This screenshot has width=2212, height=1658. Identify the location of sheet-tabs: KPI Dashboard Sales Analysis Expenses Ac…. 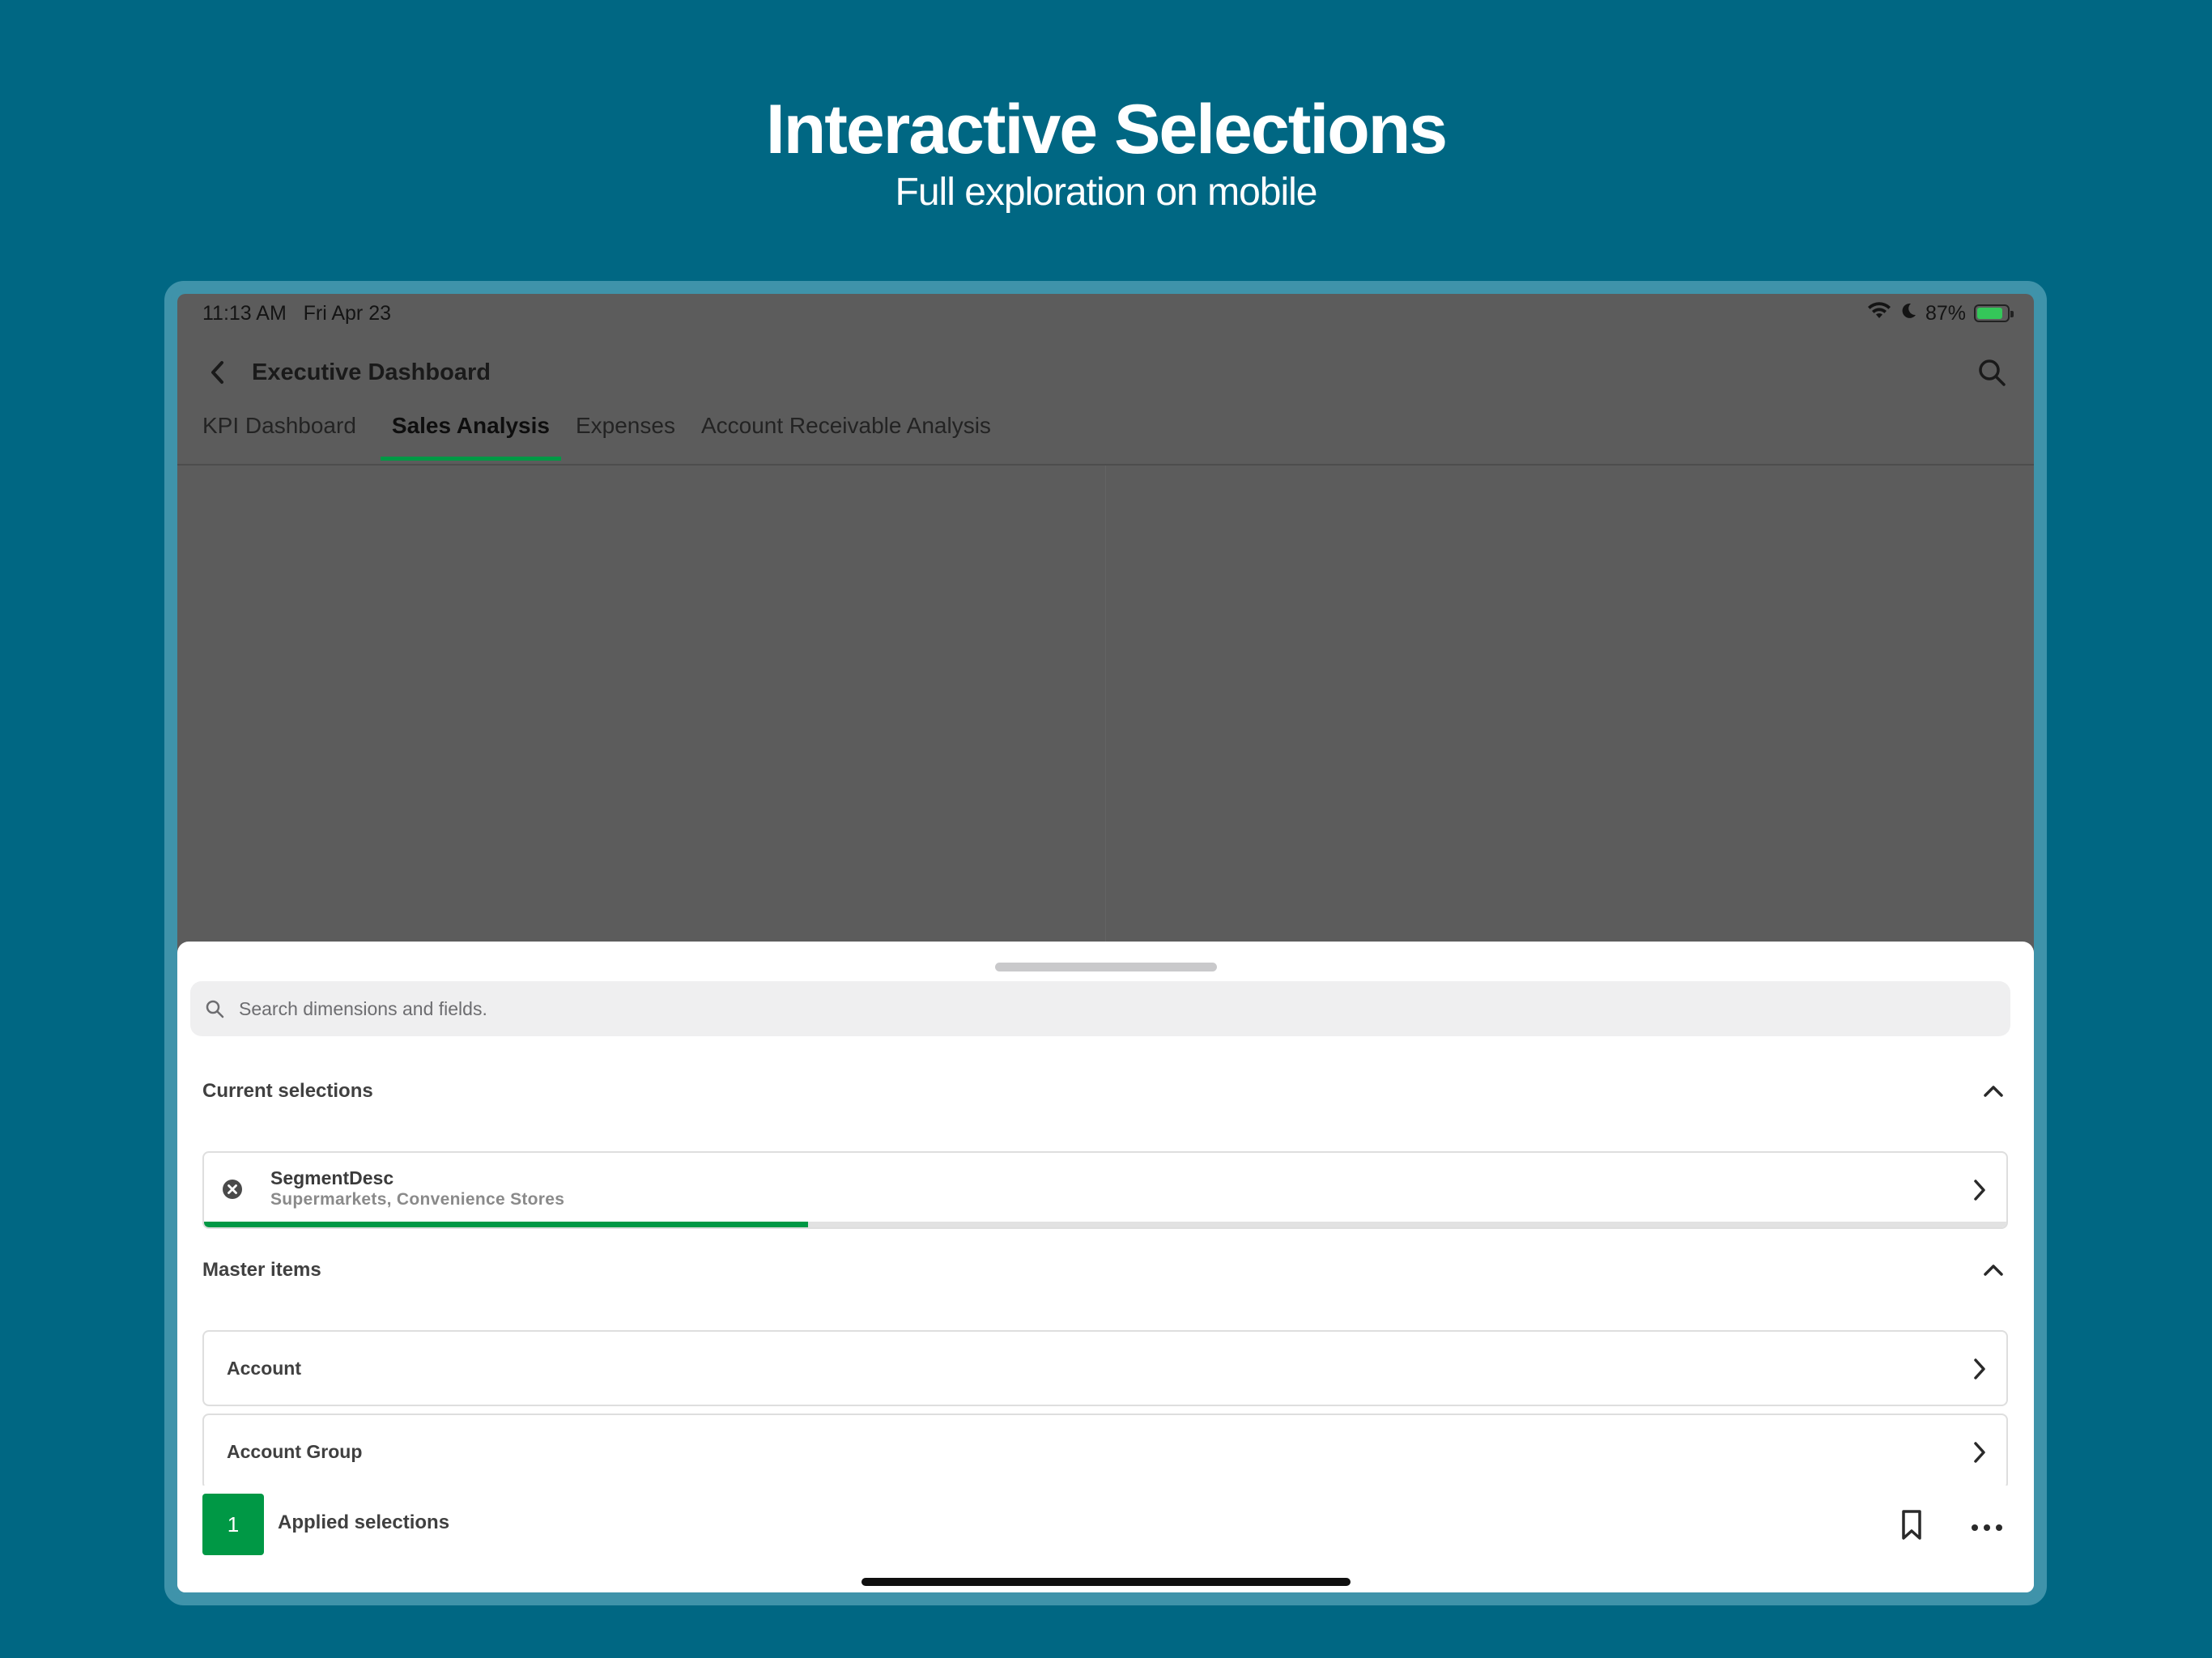
(610, 434).